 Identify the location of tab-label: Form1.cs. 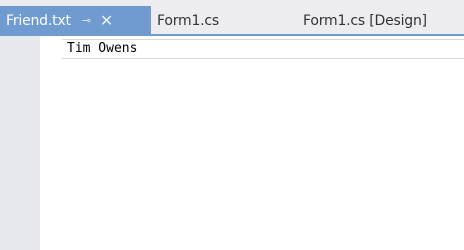
(188, 20).